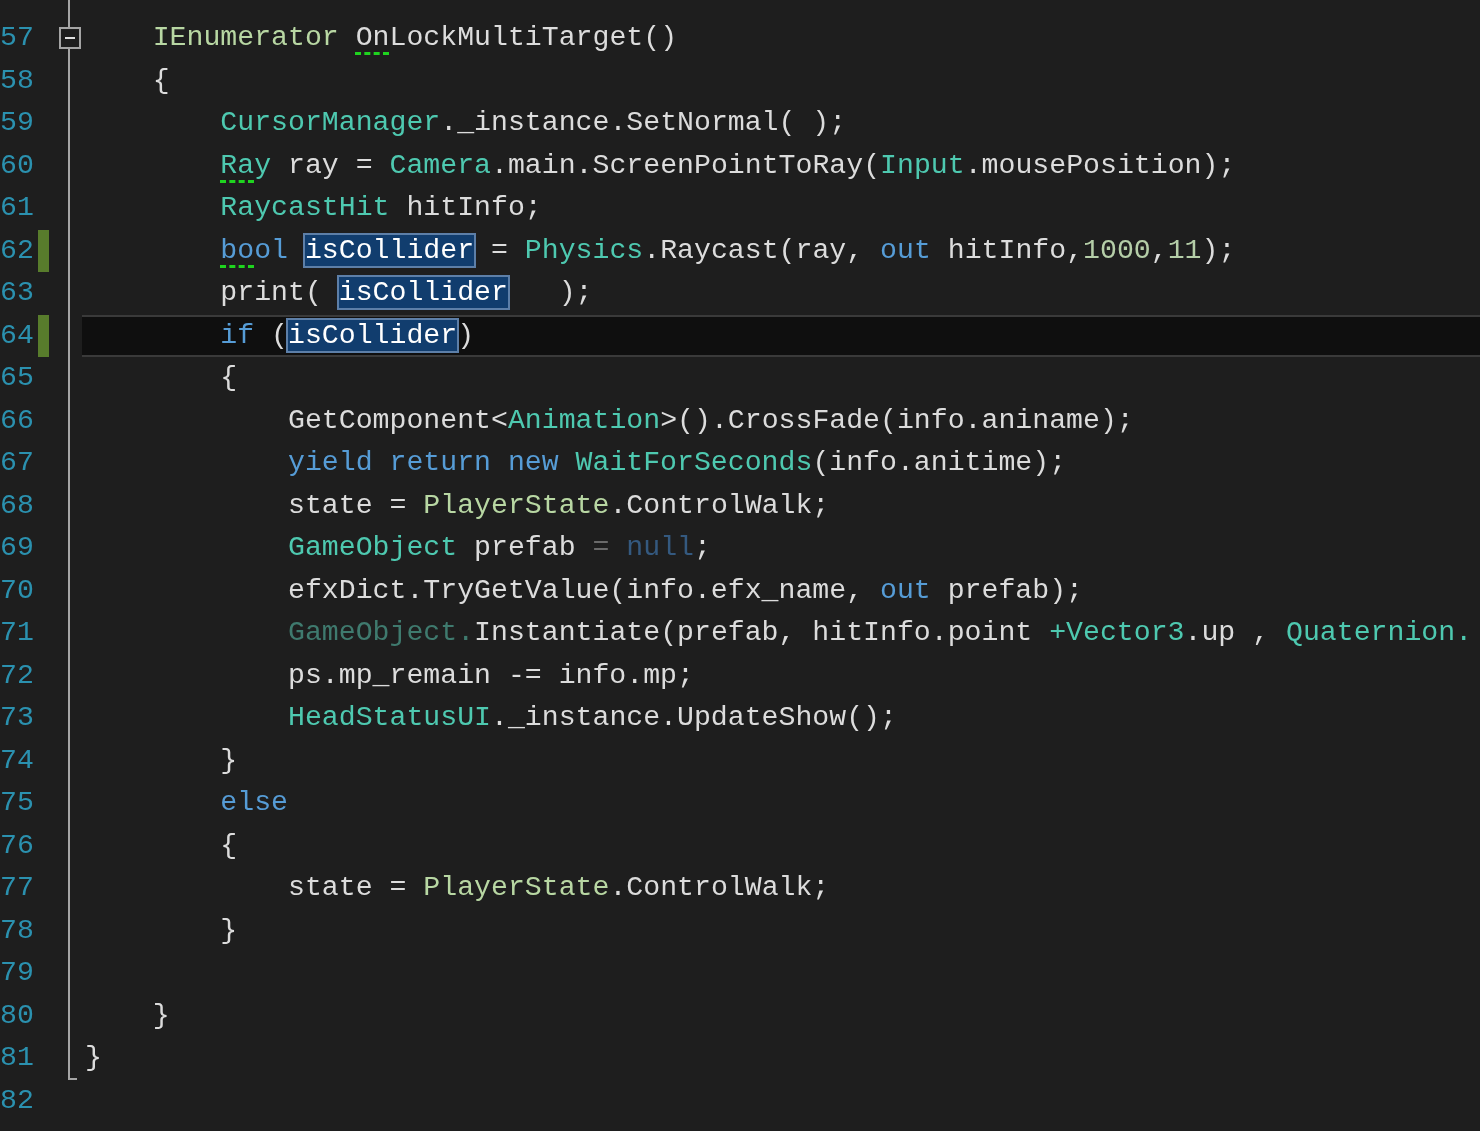 The width and height of the screenshot is (1480, 1131). What do you see at coordinates (17, 1058) in the screenshot?
I see `line-number: 81` at bounding box center [17, 1058].